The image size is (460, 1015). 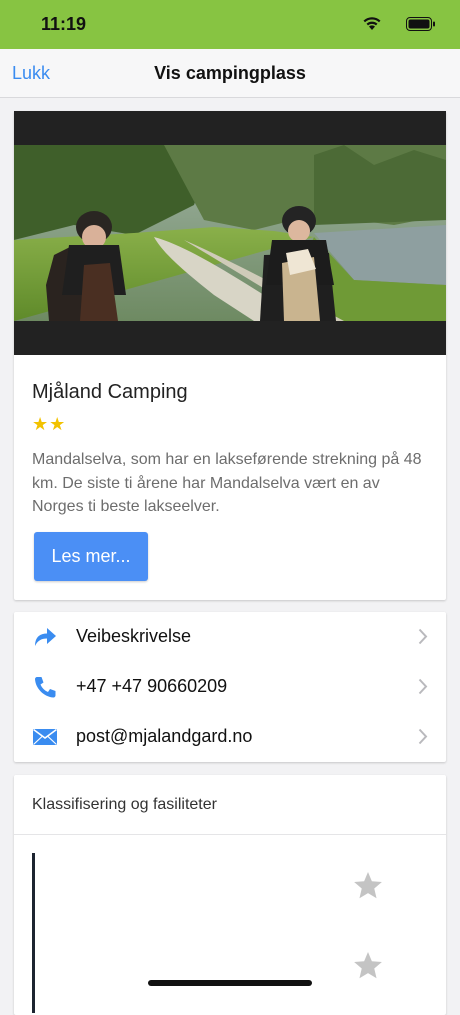 What do you see at coordinates (164, 736) in the screenshot?
I see `email-label: post@mjalandgard.no` at bounding box center [164, 736].